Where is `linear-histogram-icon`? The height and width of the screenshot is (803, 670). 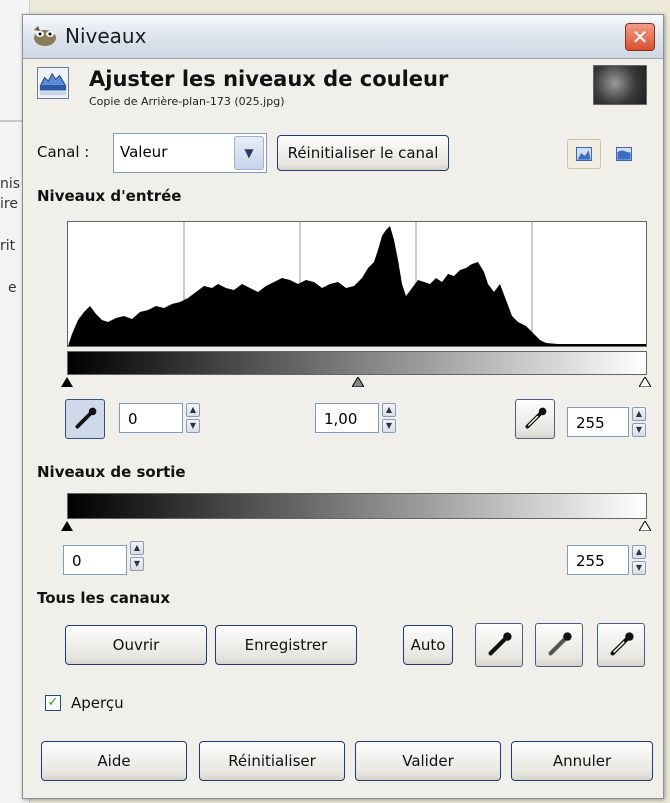 linear-histogram-icon is located at coordinates (584, 154).